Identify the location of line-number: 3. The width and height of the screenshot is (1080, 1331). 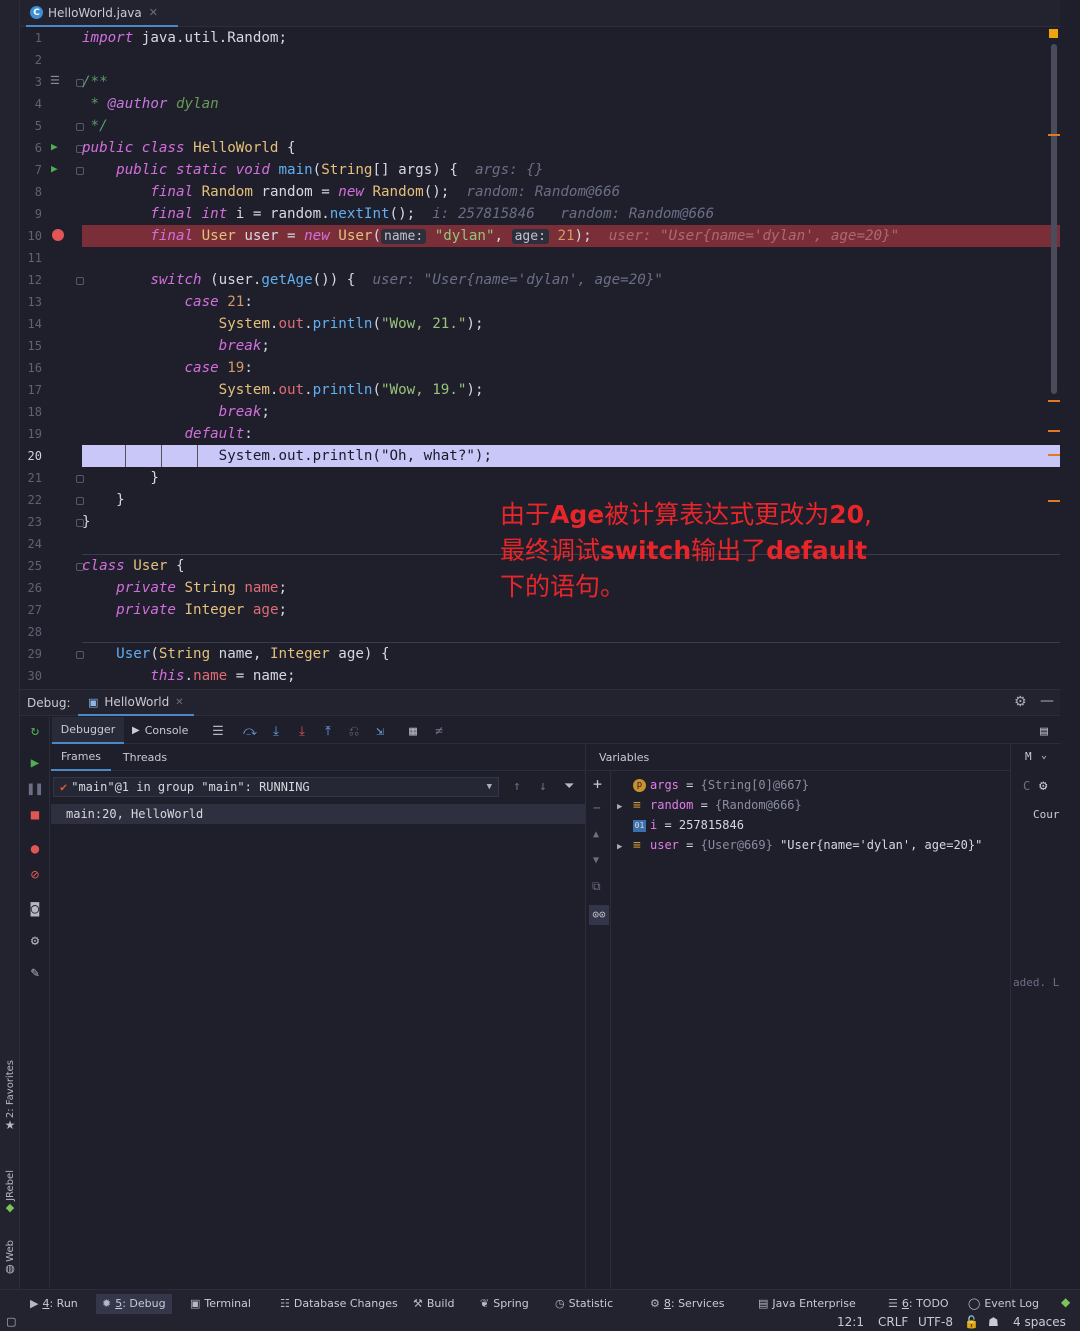
(31, 82).